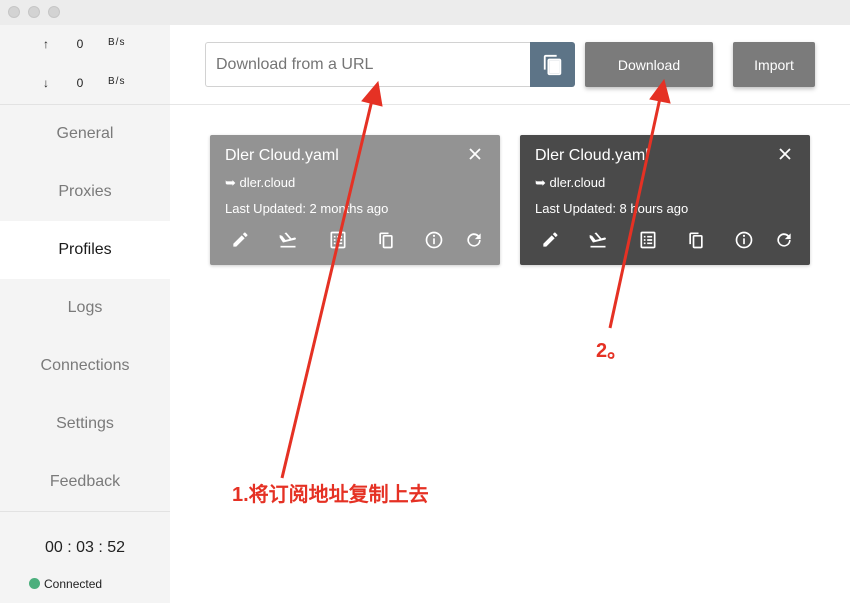 The height and width of the screenshot is (603, 850). I want to click on url-input, so click(367, 64).